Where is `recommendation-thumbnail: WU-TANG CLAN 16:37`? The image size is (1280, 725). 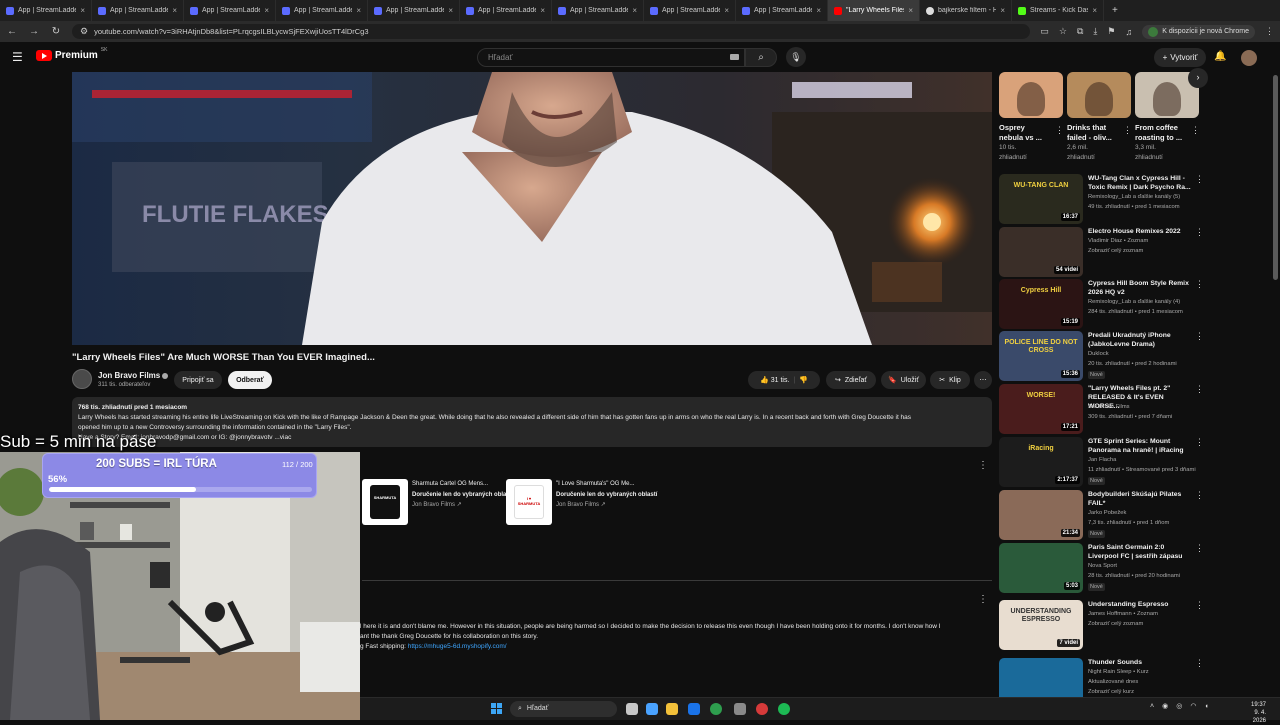 recommendation-thumbnail: WU-TANG CLAN 16:37 is located at coordinates (1041, 199).